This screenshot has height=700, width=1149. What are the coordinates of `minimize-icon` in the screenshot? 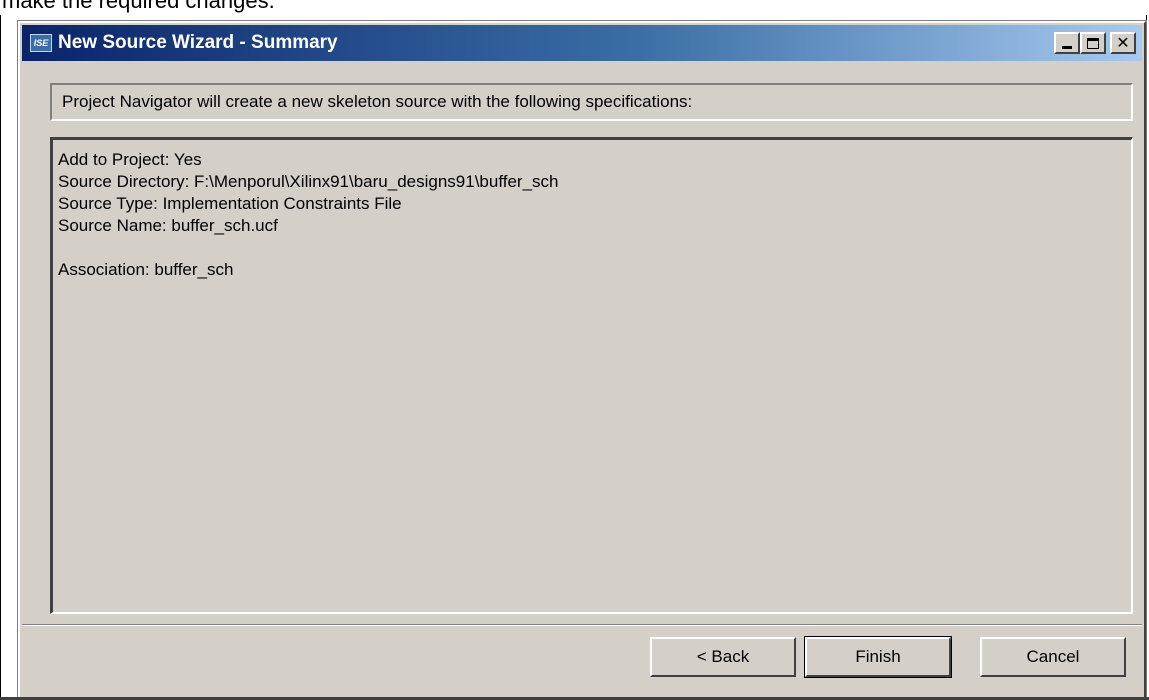 It's located at (1067, 47).